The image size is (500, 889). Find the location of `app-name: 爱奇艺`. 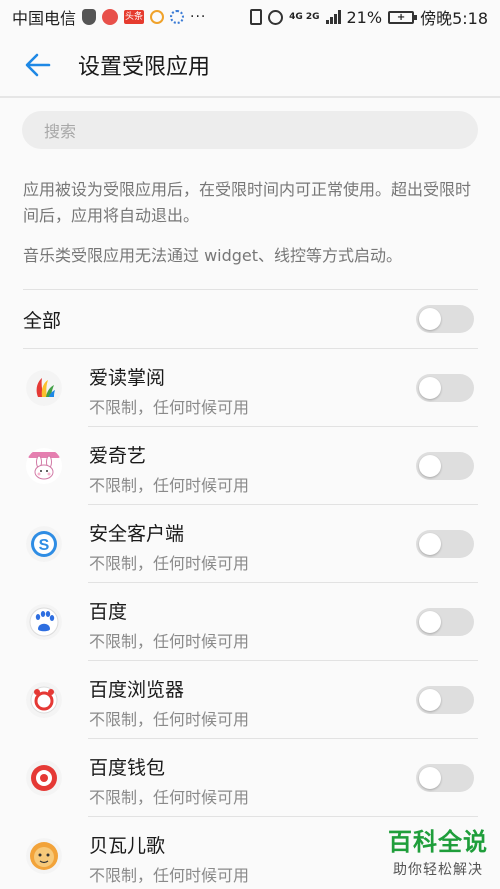

app-name: 爱奇艺 is located at coordinates (118, 456).